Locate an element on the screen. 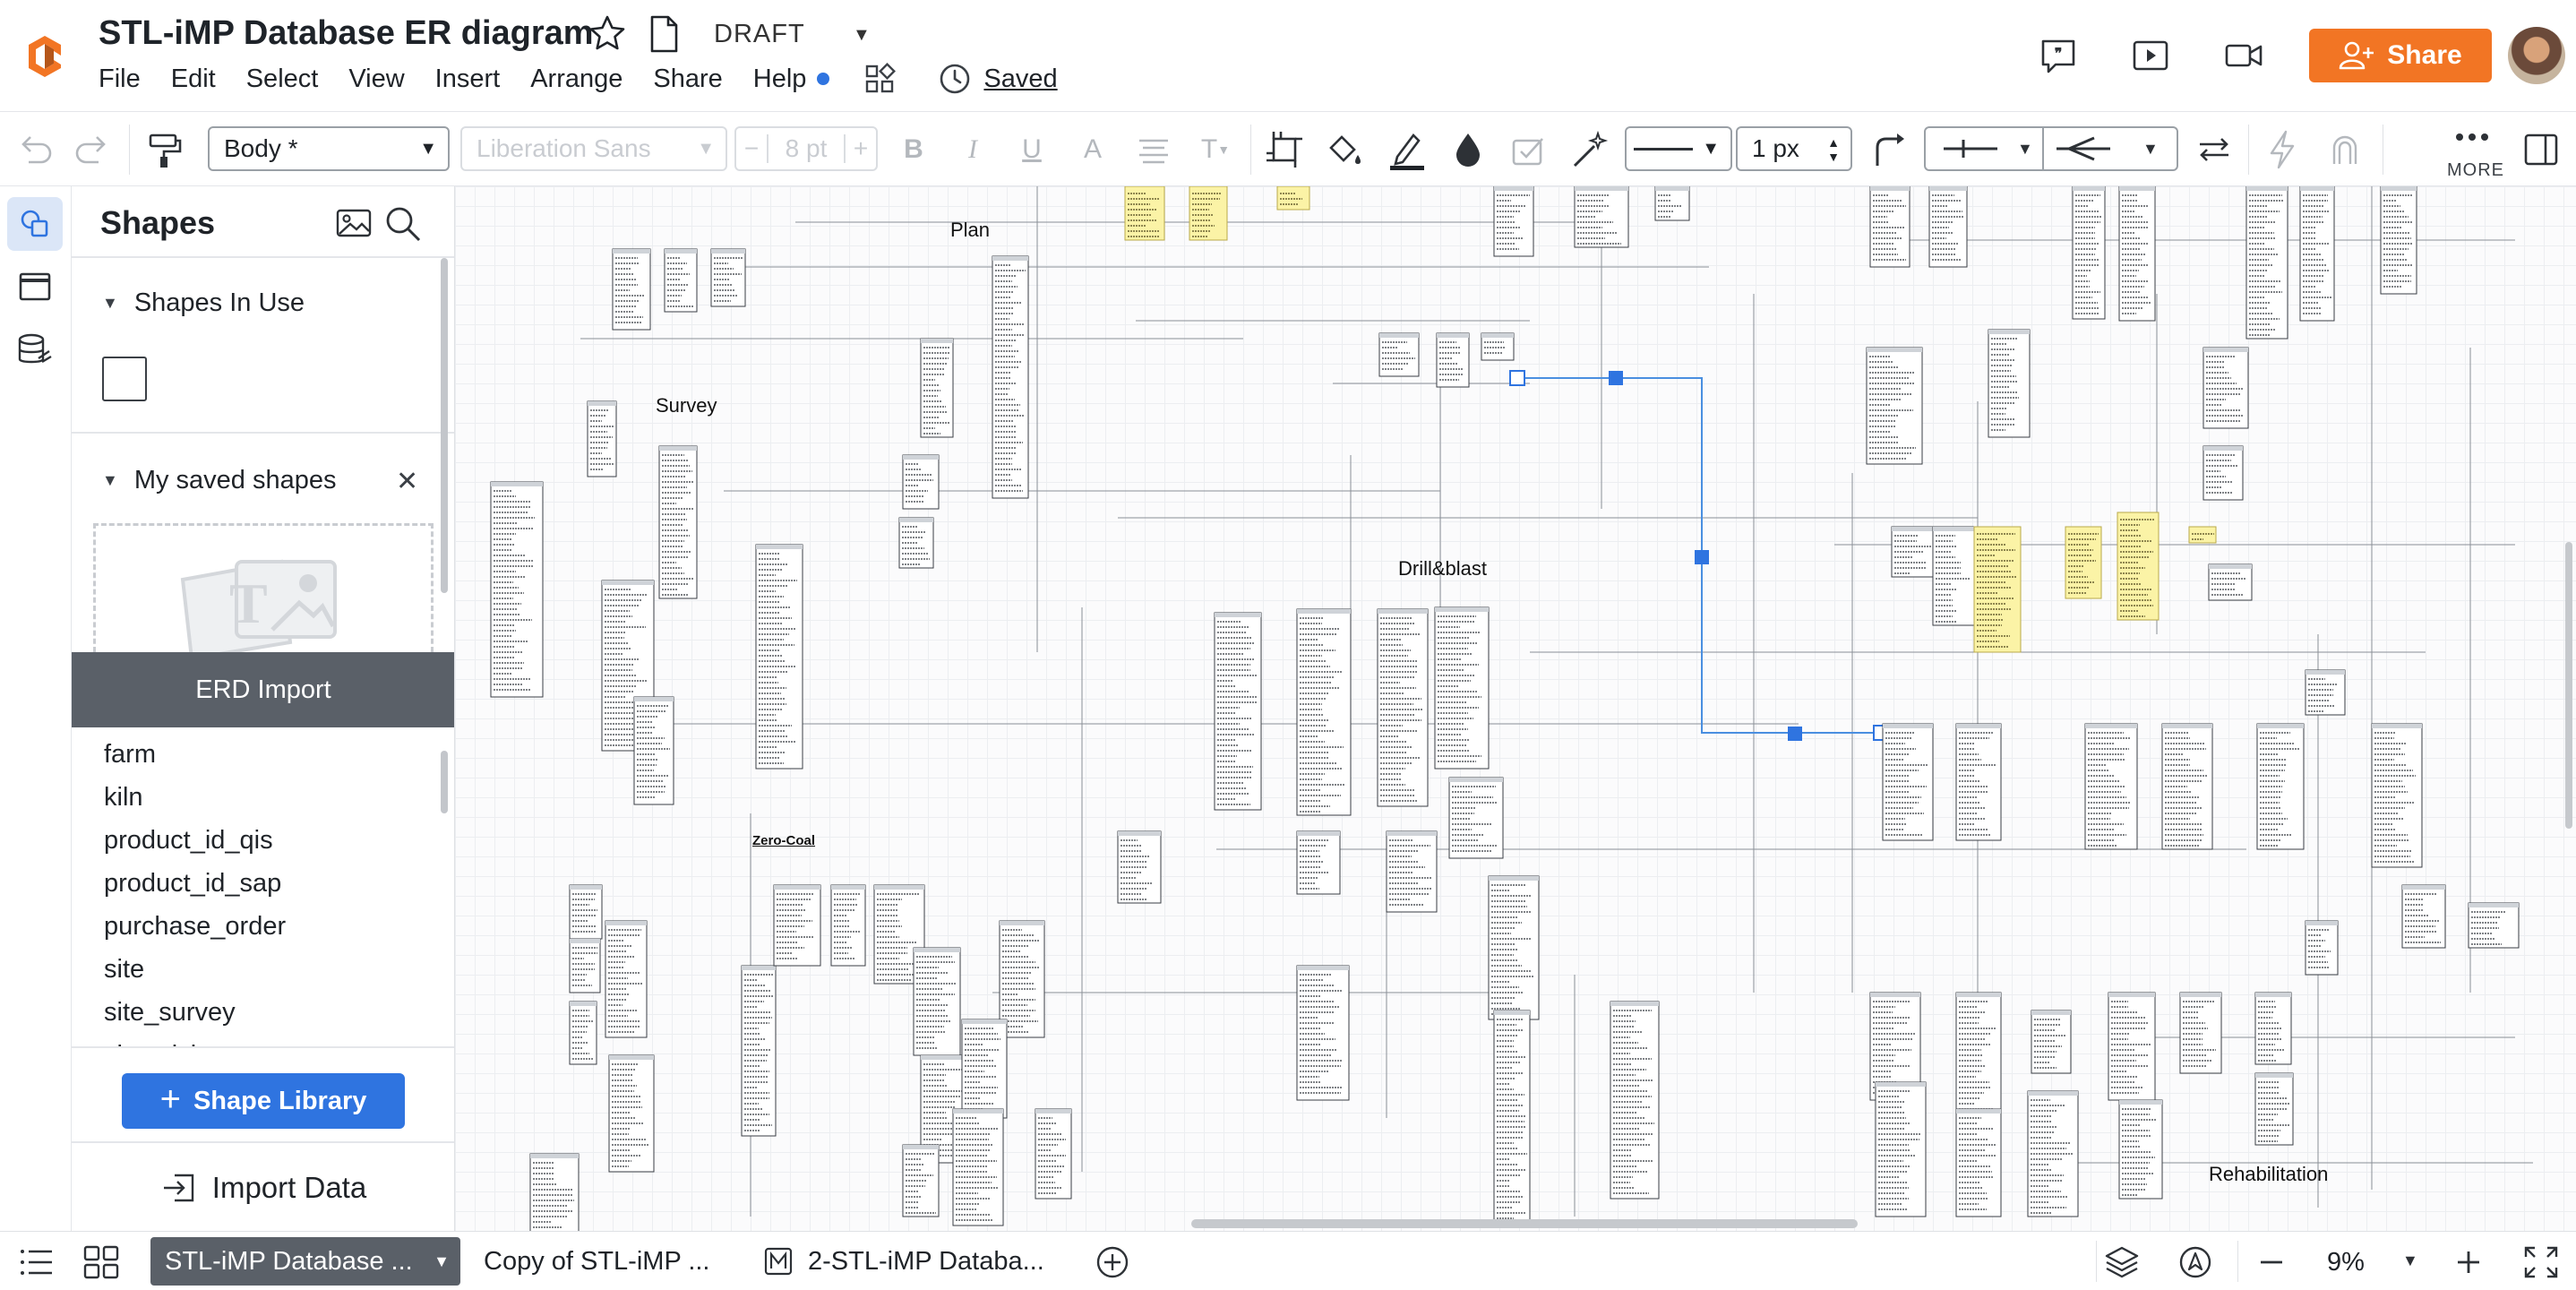 This screenshot has height=1290, width=2576. apps-icon is located at coordinates (879, 79).